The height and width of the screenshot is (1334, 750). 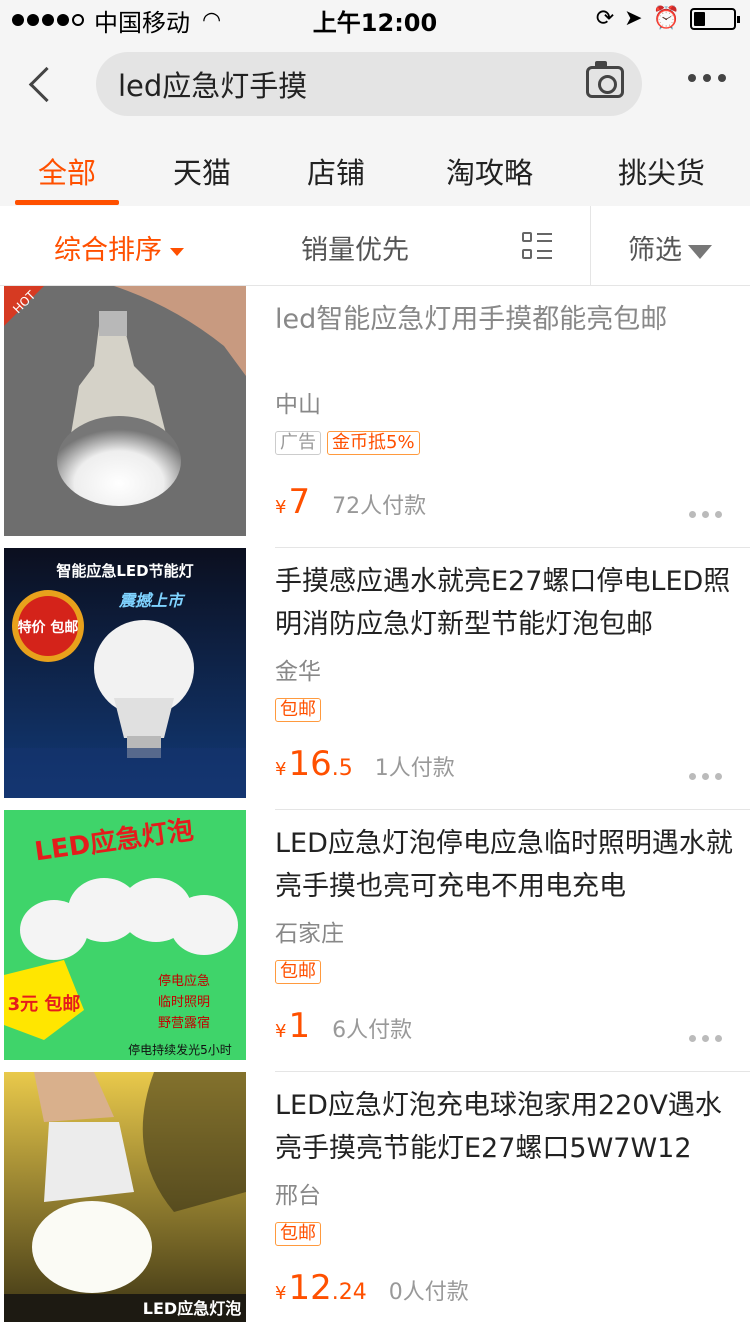 What do you see at coordinates (152, 600) in the screenshot?
I see `thumb-subtitle: 震撼上市` at bounding box center [152, 600].